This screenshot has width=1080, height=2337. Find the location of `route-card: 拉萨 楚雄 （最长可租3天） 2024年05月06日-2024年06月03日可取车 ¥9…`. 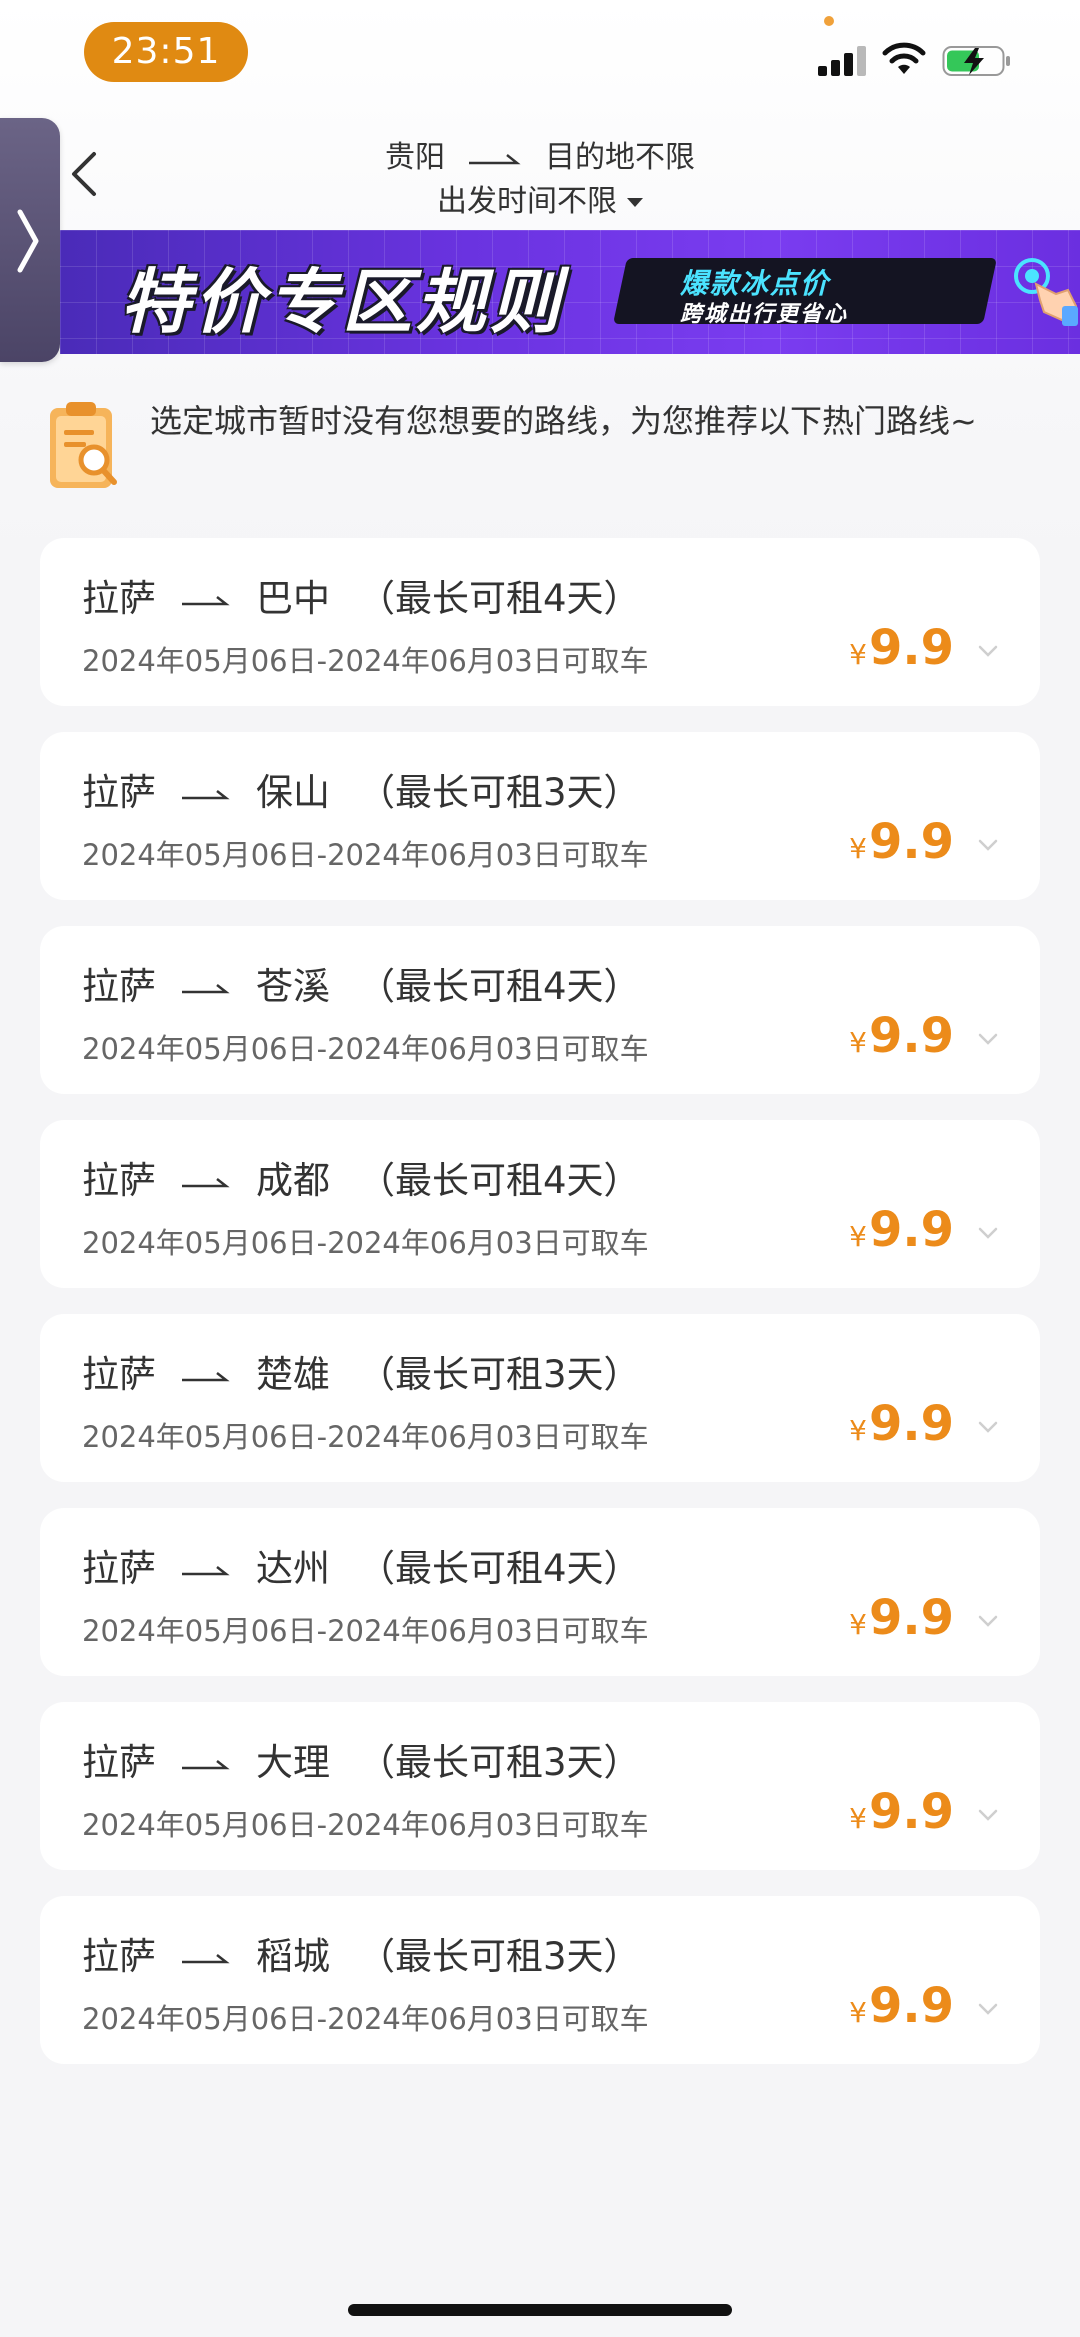

route-card: 拉萨 楚雄 （最长可租3天） 2024年05月06日-2024年06月03日可取车 ¥9… is located at coordinates (540, 1398).